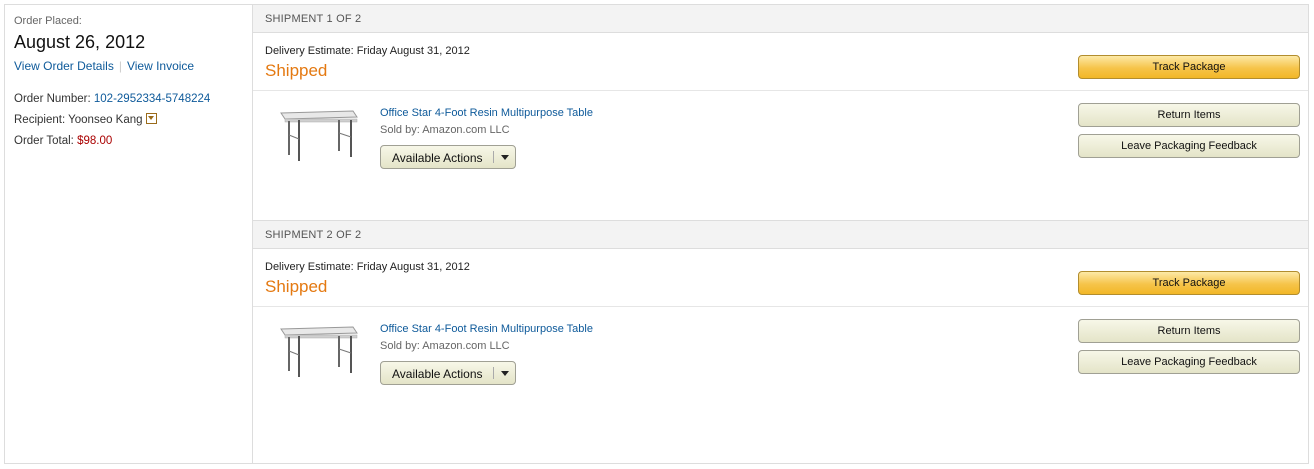 The height and width of the screenshot is (469, 1314). Describe the element at coordinates (152, 99) in the screenshot. I see `order-number-link: 102-2952334-5748224` at that location.